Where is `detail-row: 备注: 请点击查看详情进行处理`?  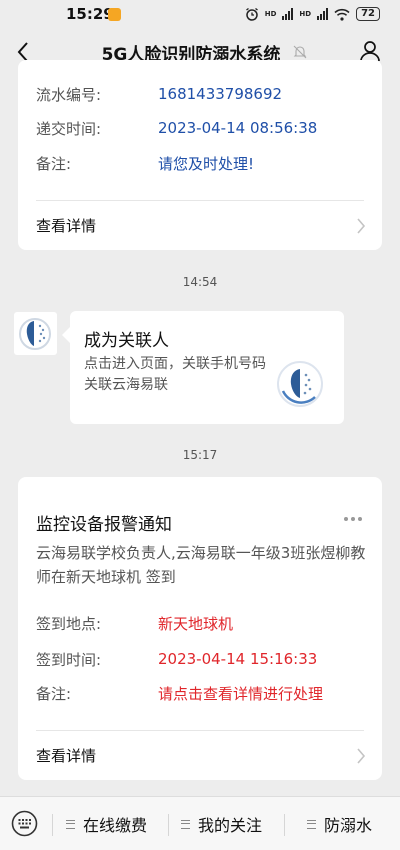 detail-row: 备注: 请点击查看详情进行处理 is located at coordinates (200, 693).